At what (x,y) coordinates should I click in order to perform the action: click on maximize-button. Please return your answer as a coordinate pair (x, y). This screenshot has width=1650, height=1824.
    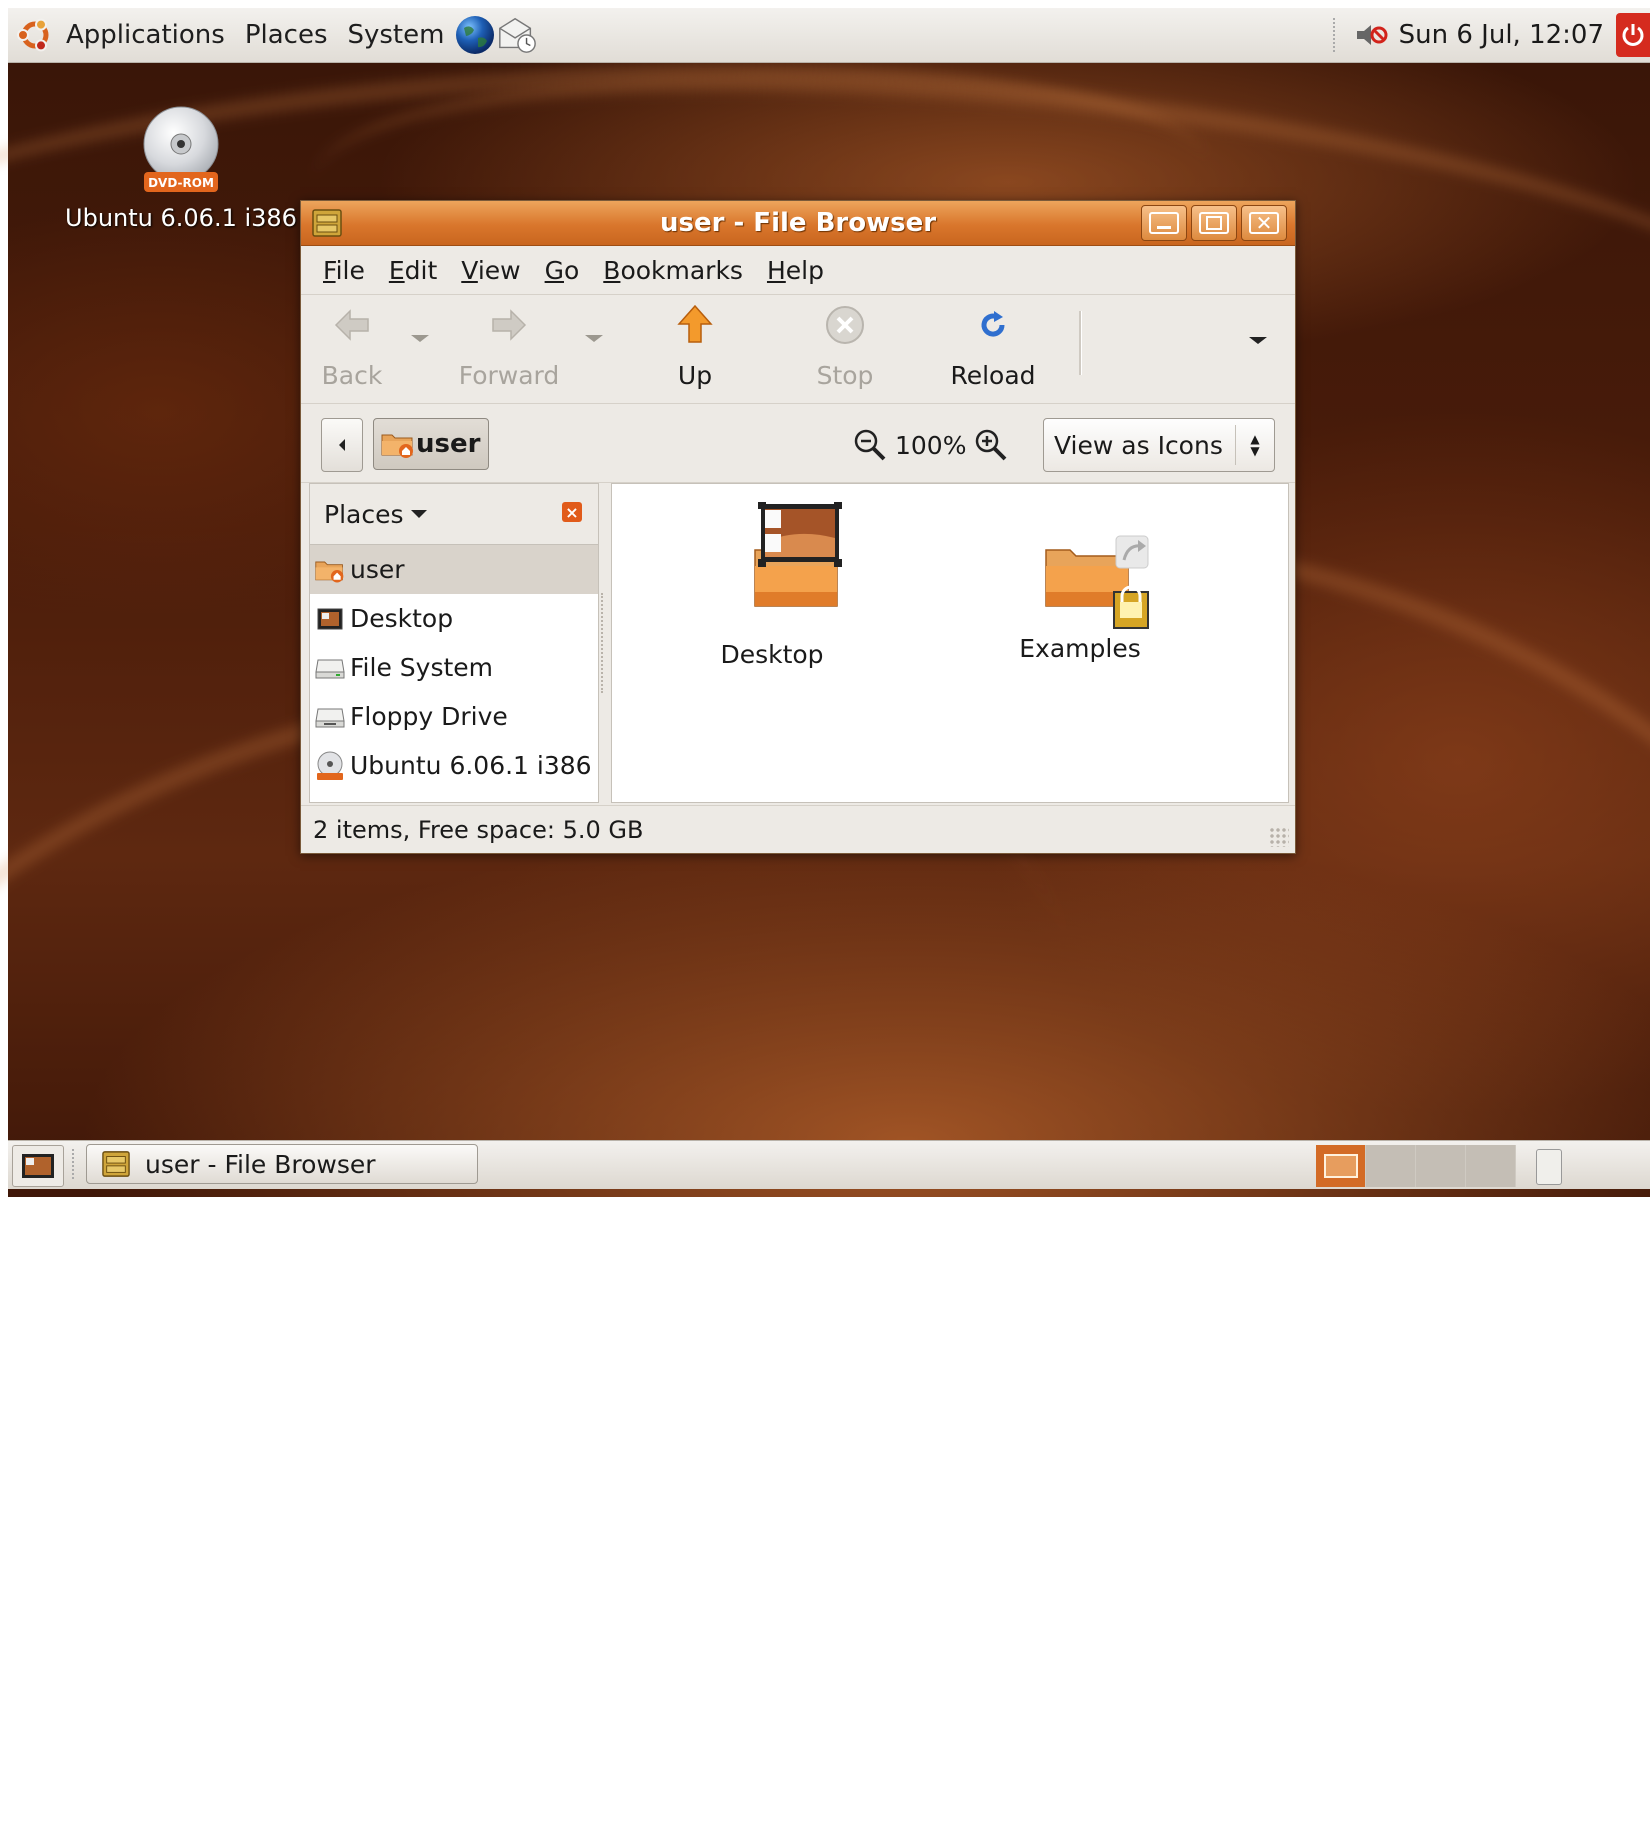
    Looking at the image, I should click on (1214, 223).